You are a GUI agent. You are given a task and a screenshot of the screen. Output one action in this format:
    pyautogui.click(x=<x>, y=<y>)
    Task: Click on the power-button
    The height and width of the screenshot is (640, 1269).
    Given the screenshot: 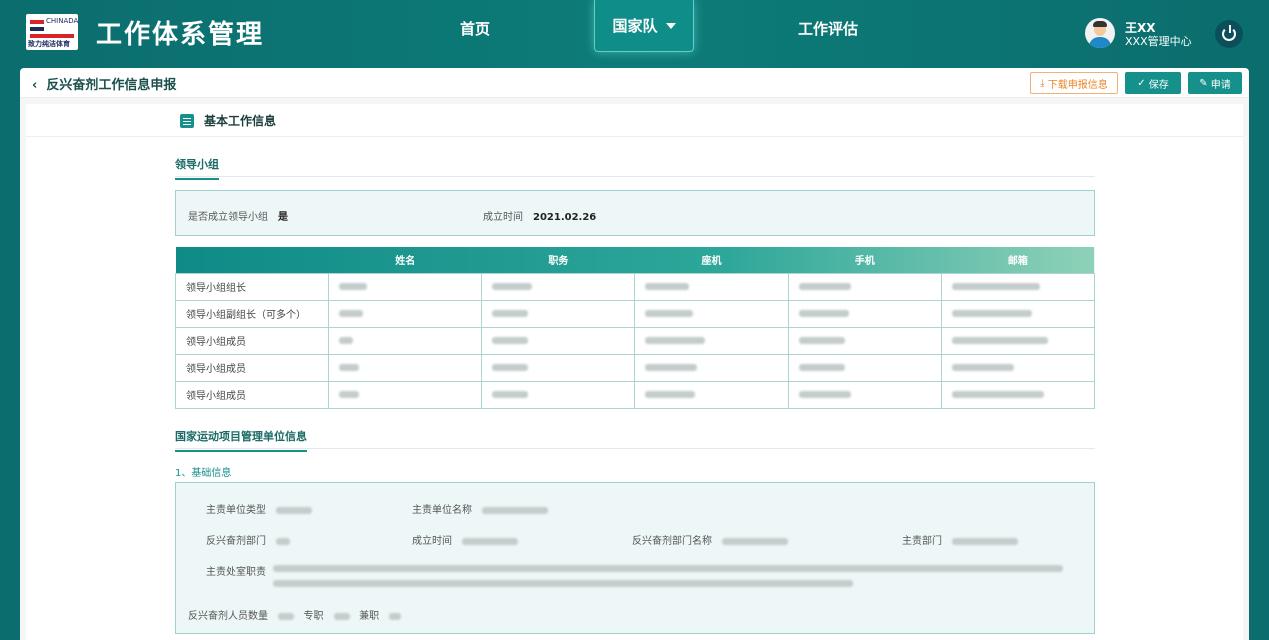 What is the action you would take?
    pyautogui.click(x=1229, y=34)
    